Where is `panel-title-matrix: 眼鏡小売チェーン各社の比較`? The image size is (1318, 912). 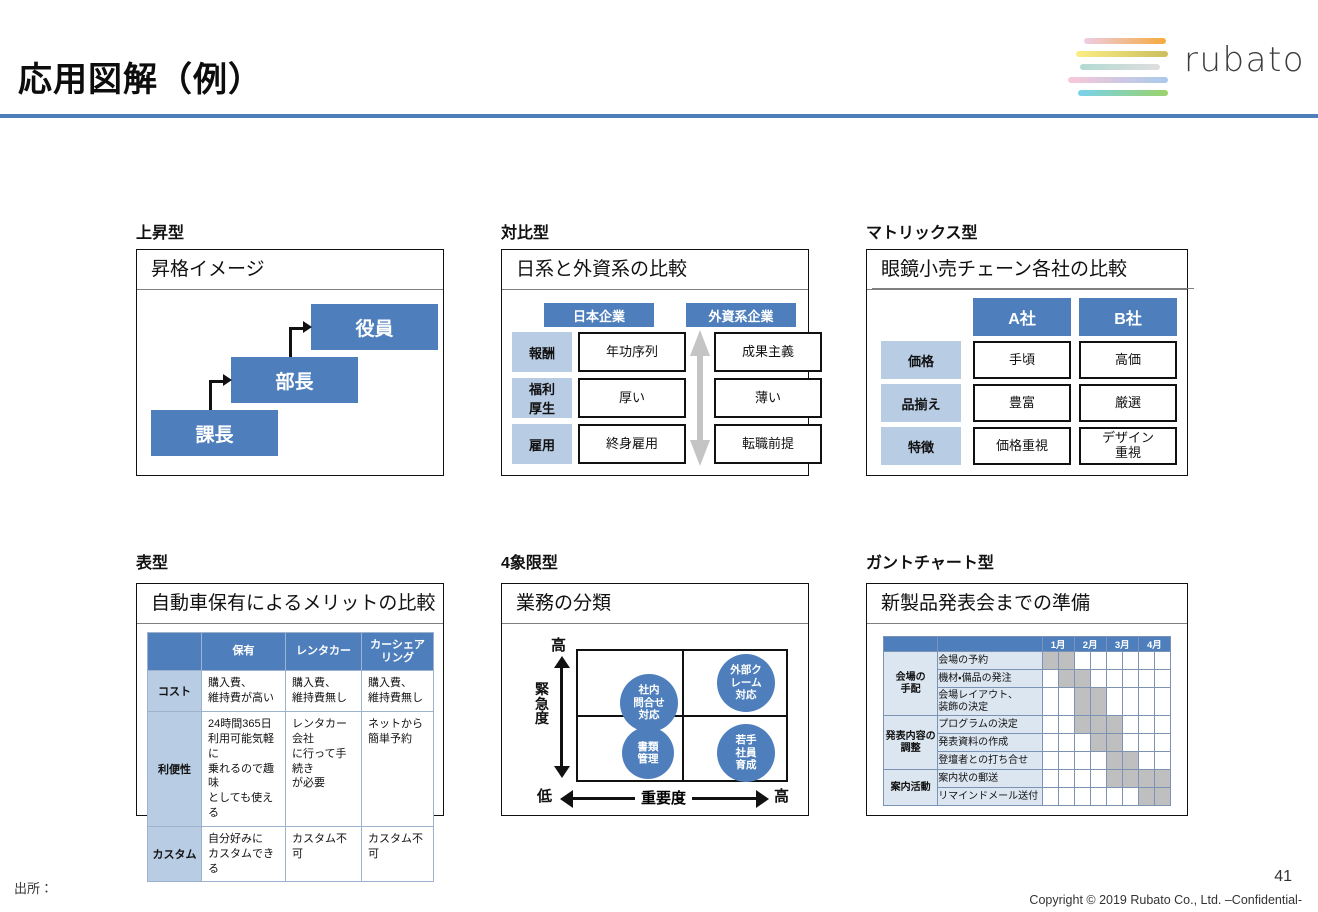 panel-title-matrix: 眼鏡小売チェーン各社の比較 is located at coordinates (1027, 270).